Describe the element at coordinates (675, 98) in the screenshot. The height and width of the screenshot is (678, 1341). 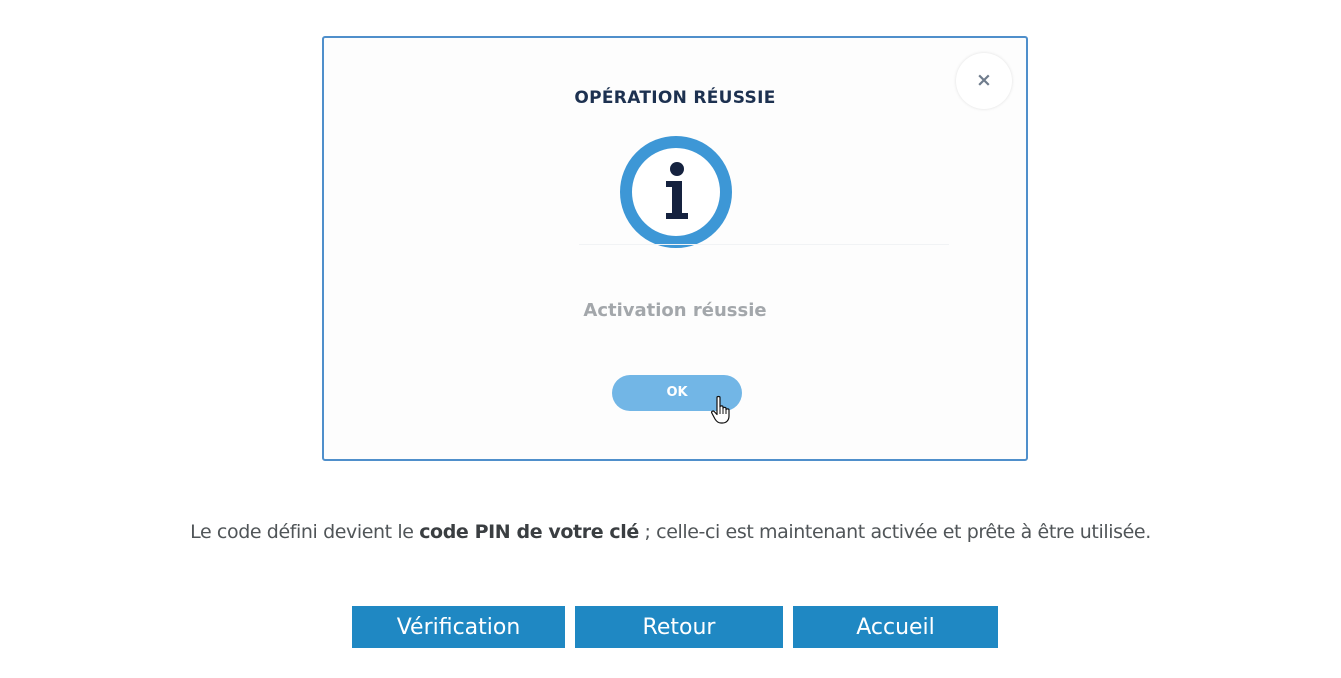
I see `dialog-title: OPÉRATION RÉUSSIE` at that location.